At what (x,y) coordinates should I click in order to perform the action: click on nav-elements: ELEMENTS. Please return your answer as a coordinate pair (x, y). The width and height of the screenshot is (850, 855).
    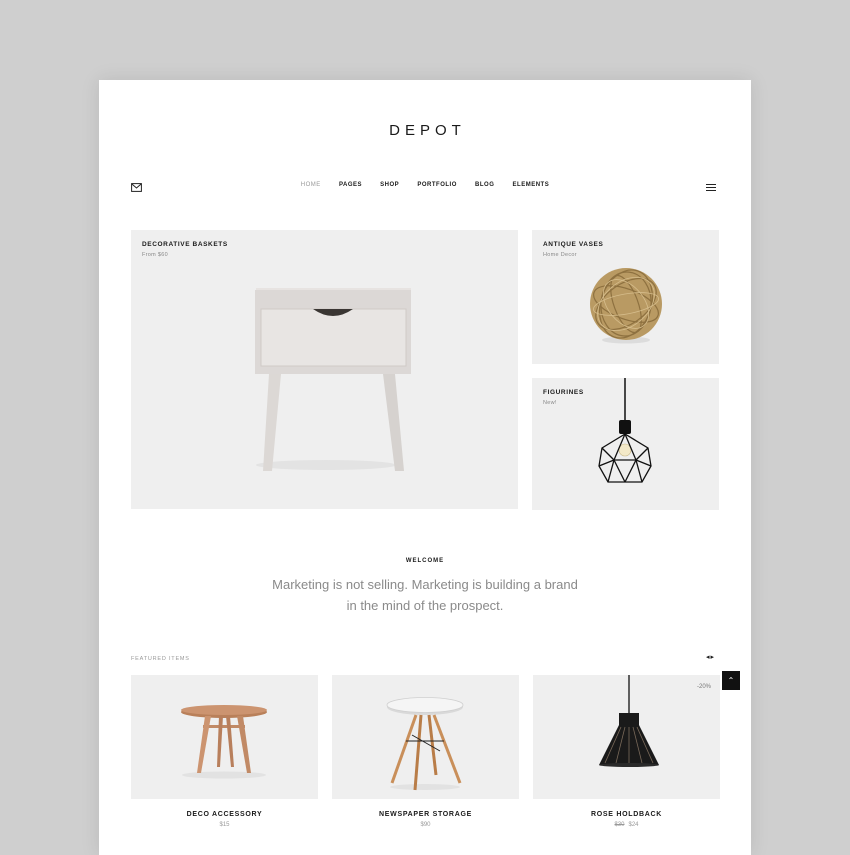
    Looking at the image, I should click on (531, 185).